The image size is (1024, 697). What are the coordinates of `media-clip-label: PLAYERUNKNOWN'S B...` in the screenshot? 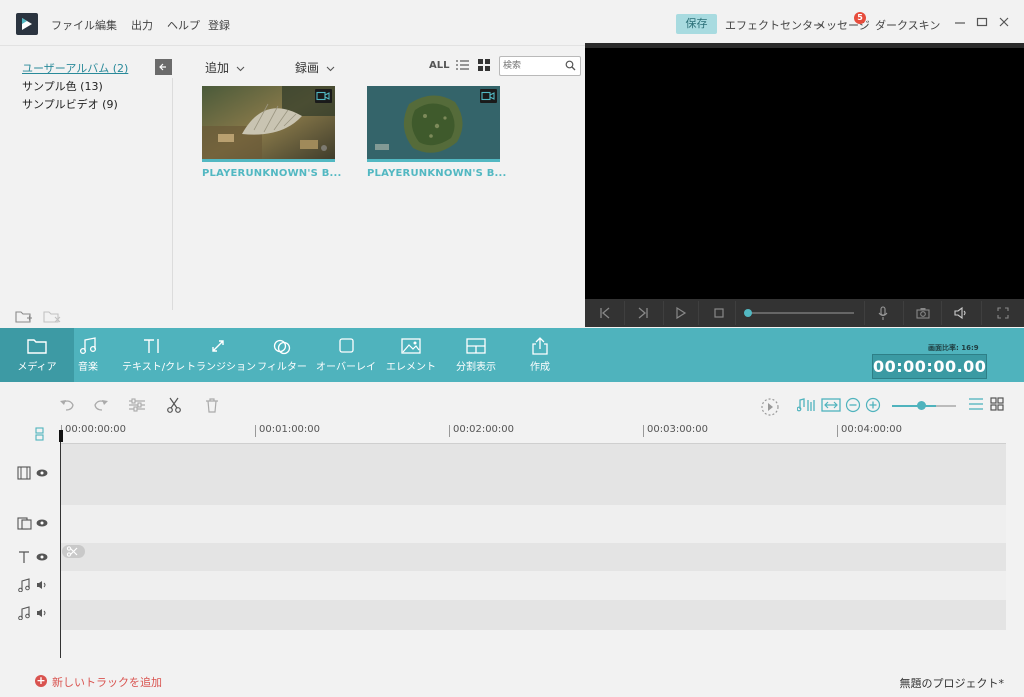 It's located at (437, 173).